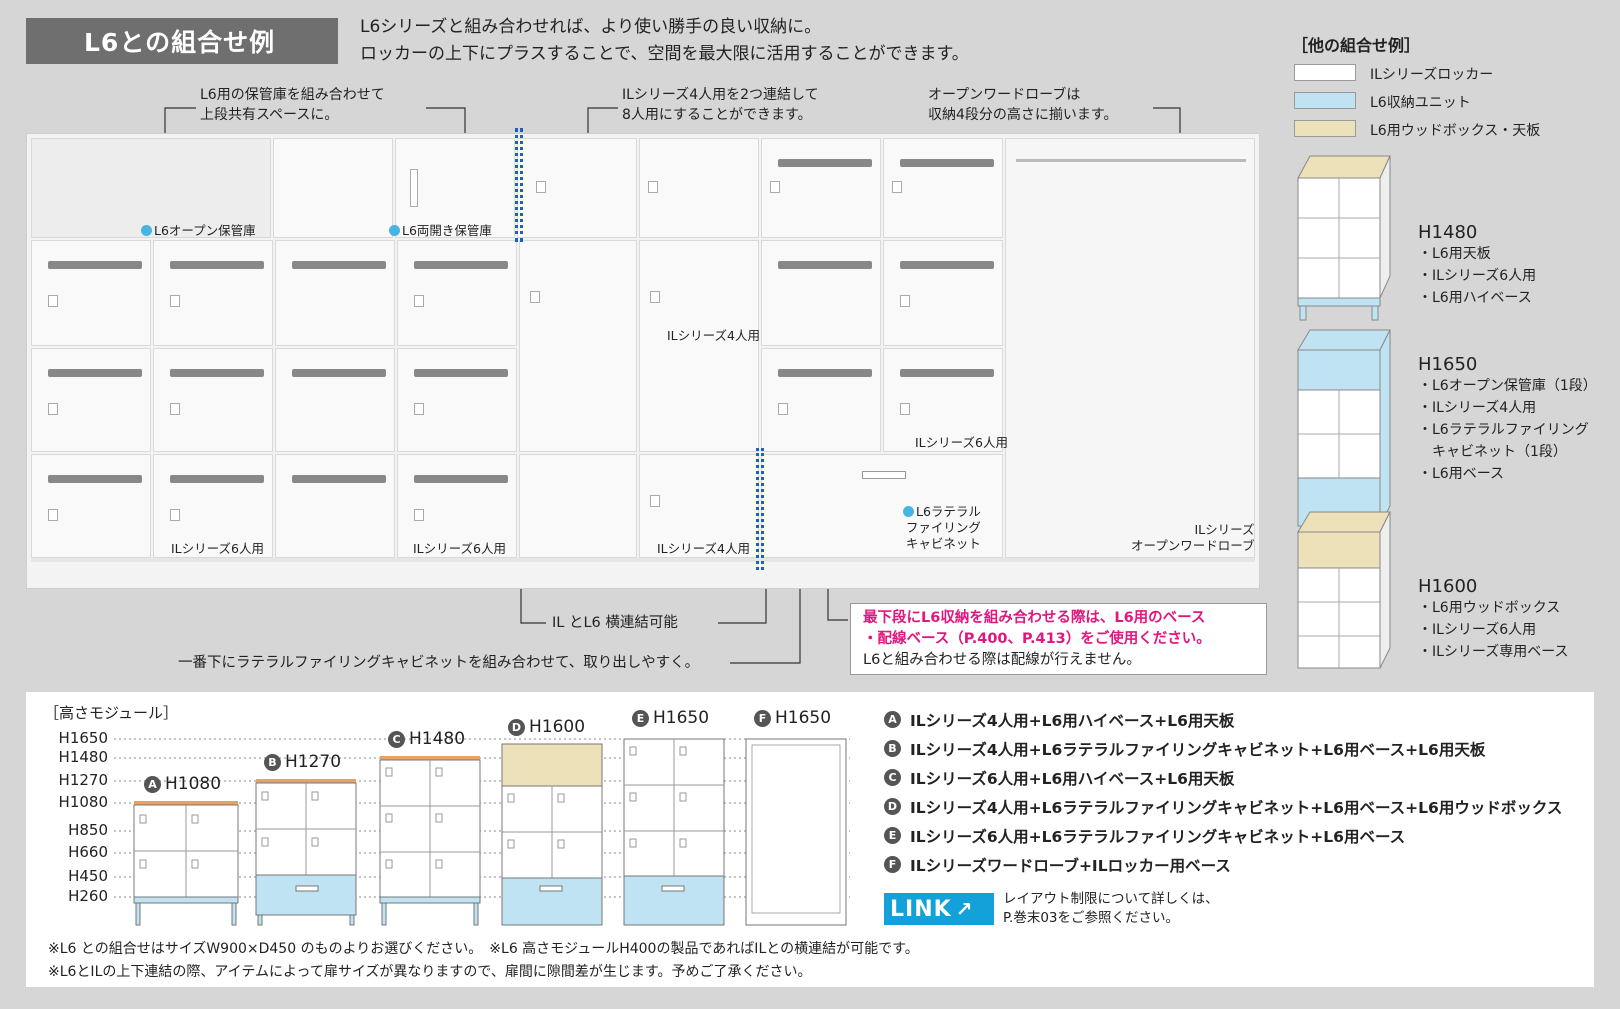 Image resolution: width=1620 pixels, height=1009 pixels. I want to click on module-f-label: F H1650, so click(792, 718).